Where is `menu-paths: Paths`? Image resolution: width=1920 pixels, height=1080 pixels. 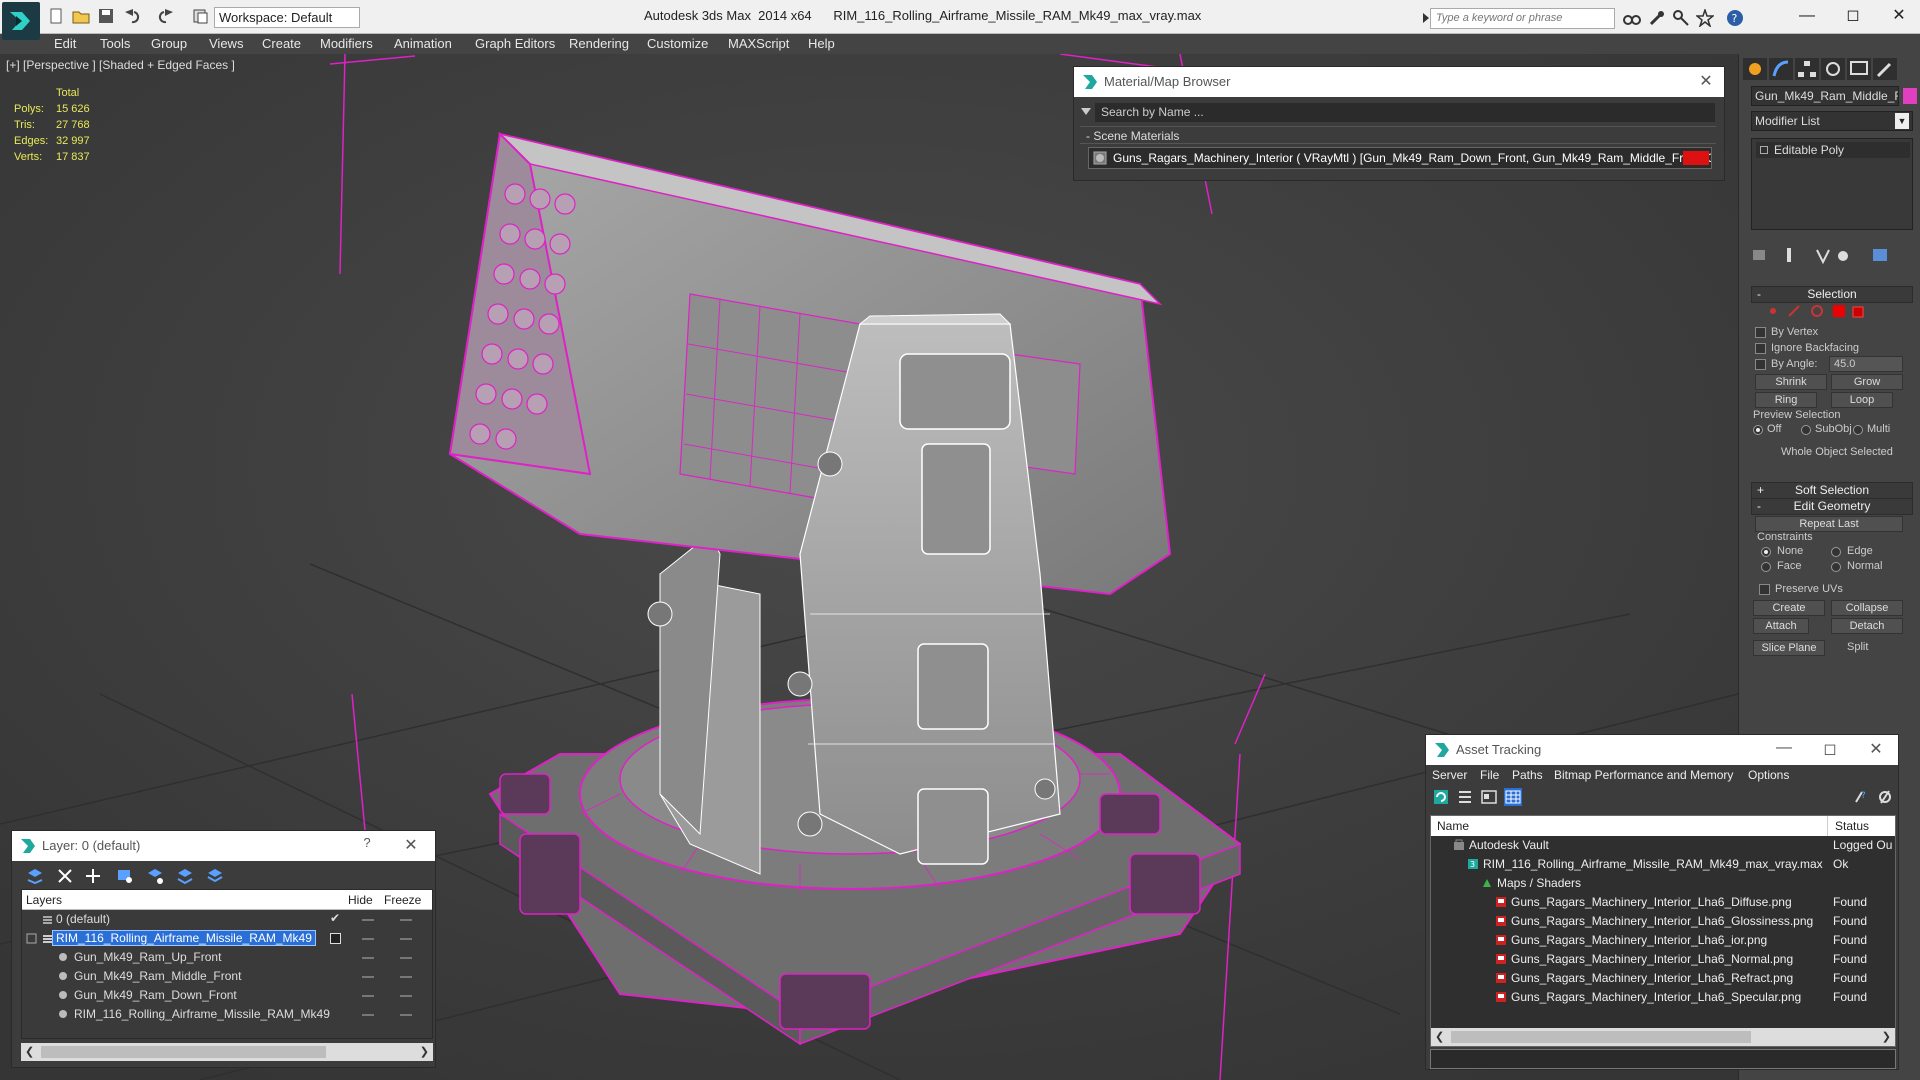
menu-paths: Paths is located at coordinates (1527, 775).